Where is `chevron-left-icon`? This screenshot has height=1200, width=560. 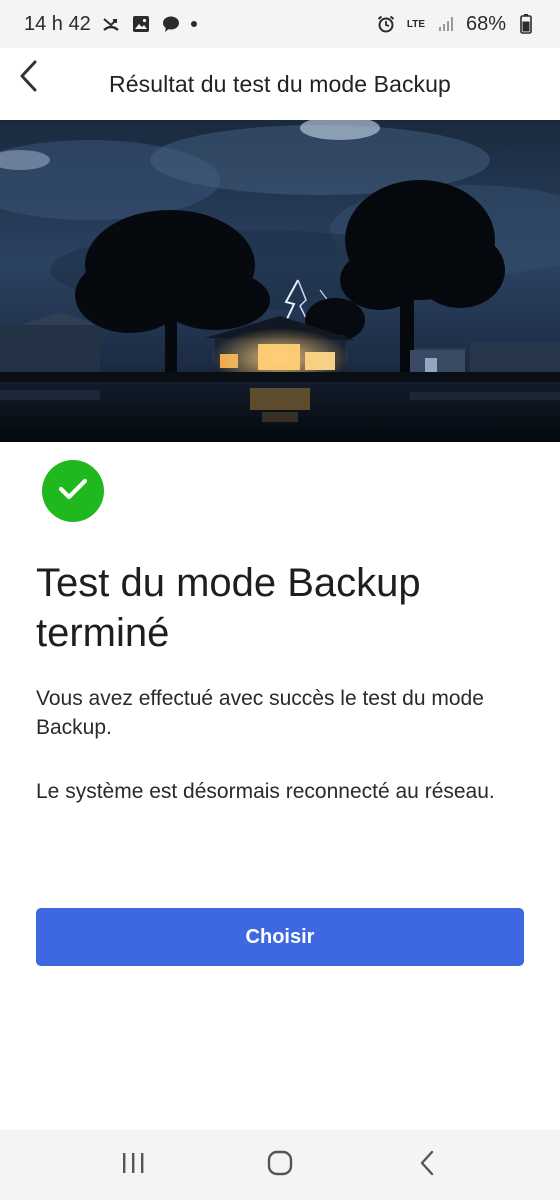
chevron-left-icon is located at coordinates (28, 78).